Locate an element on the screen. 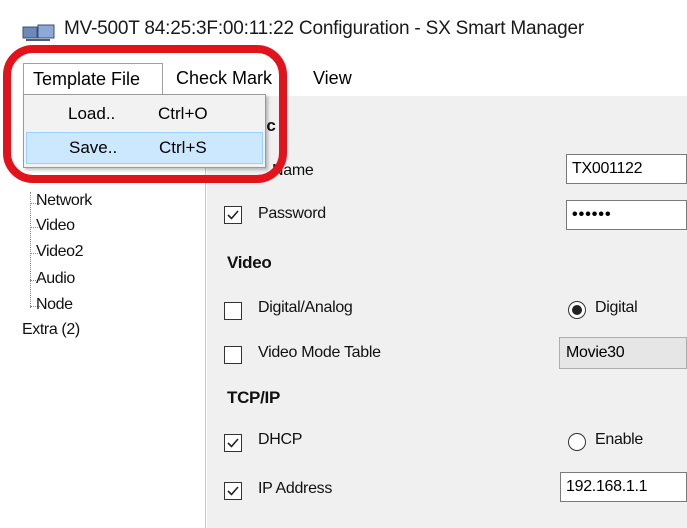  menu-item-load: Load.. Ctrl+O is located at coordinates (144, 114).